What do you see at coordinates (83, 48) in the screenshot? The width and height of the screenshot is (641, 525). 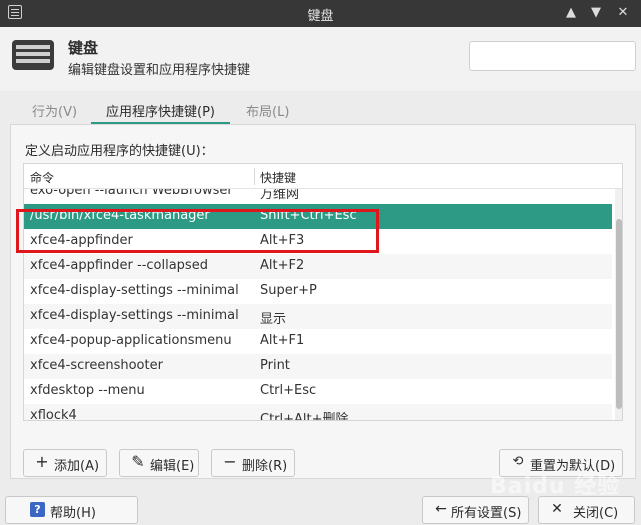 I see `page-title: 键盘` at bounding box center [83, 48].